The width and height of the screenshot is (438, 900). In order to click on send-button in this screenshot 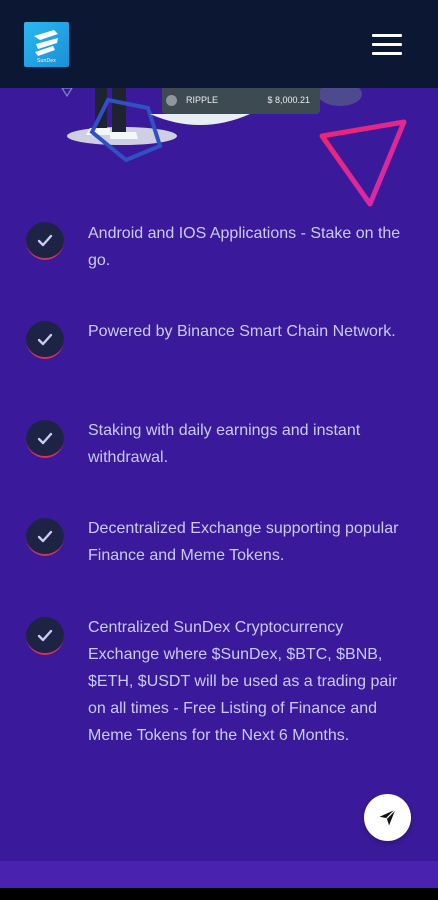, I will do `click(387, 817)`.